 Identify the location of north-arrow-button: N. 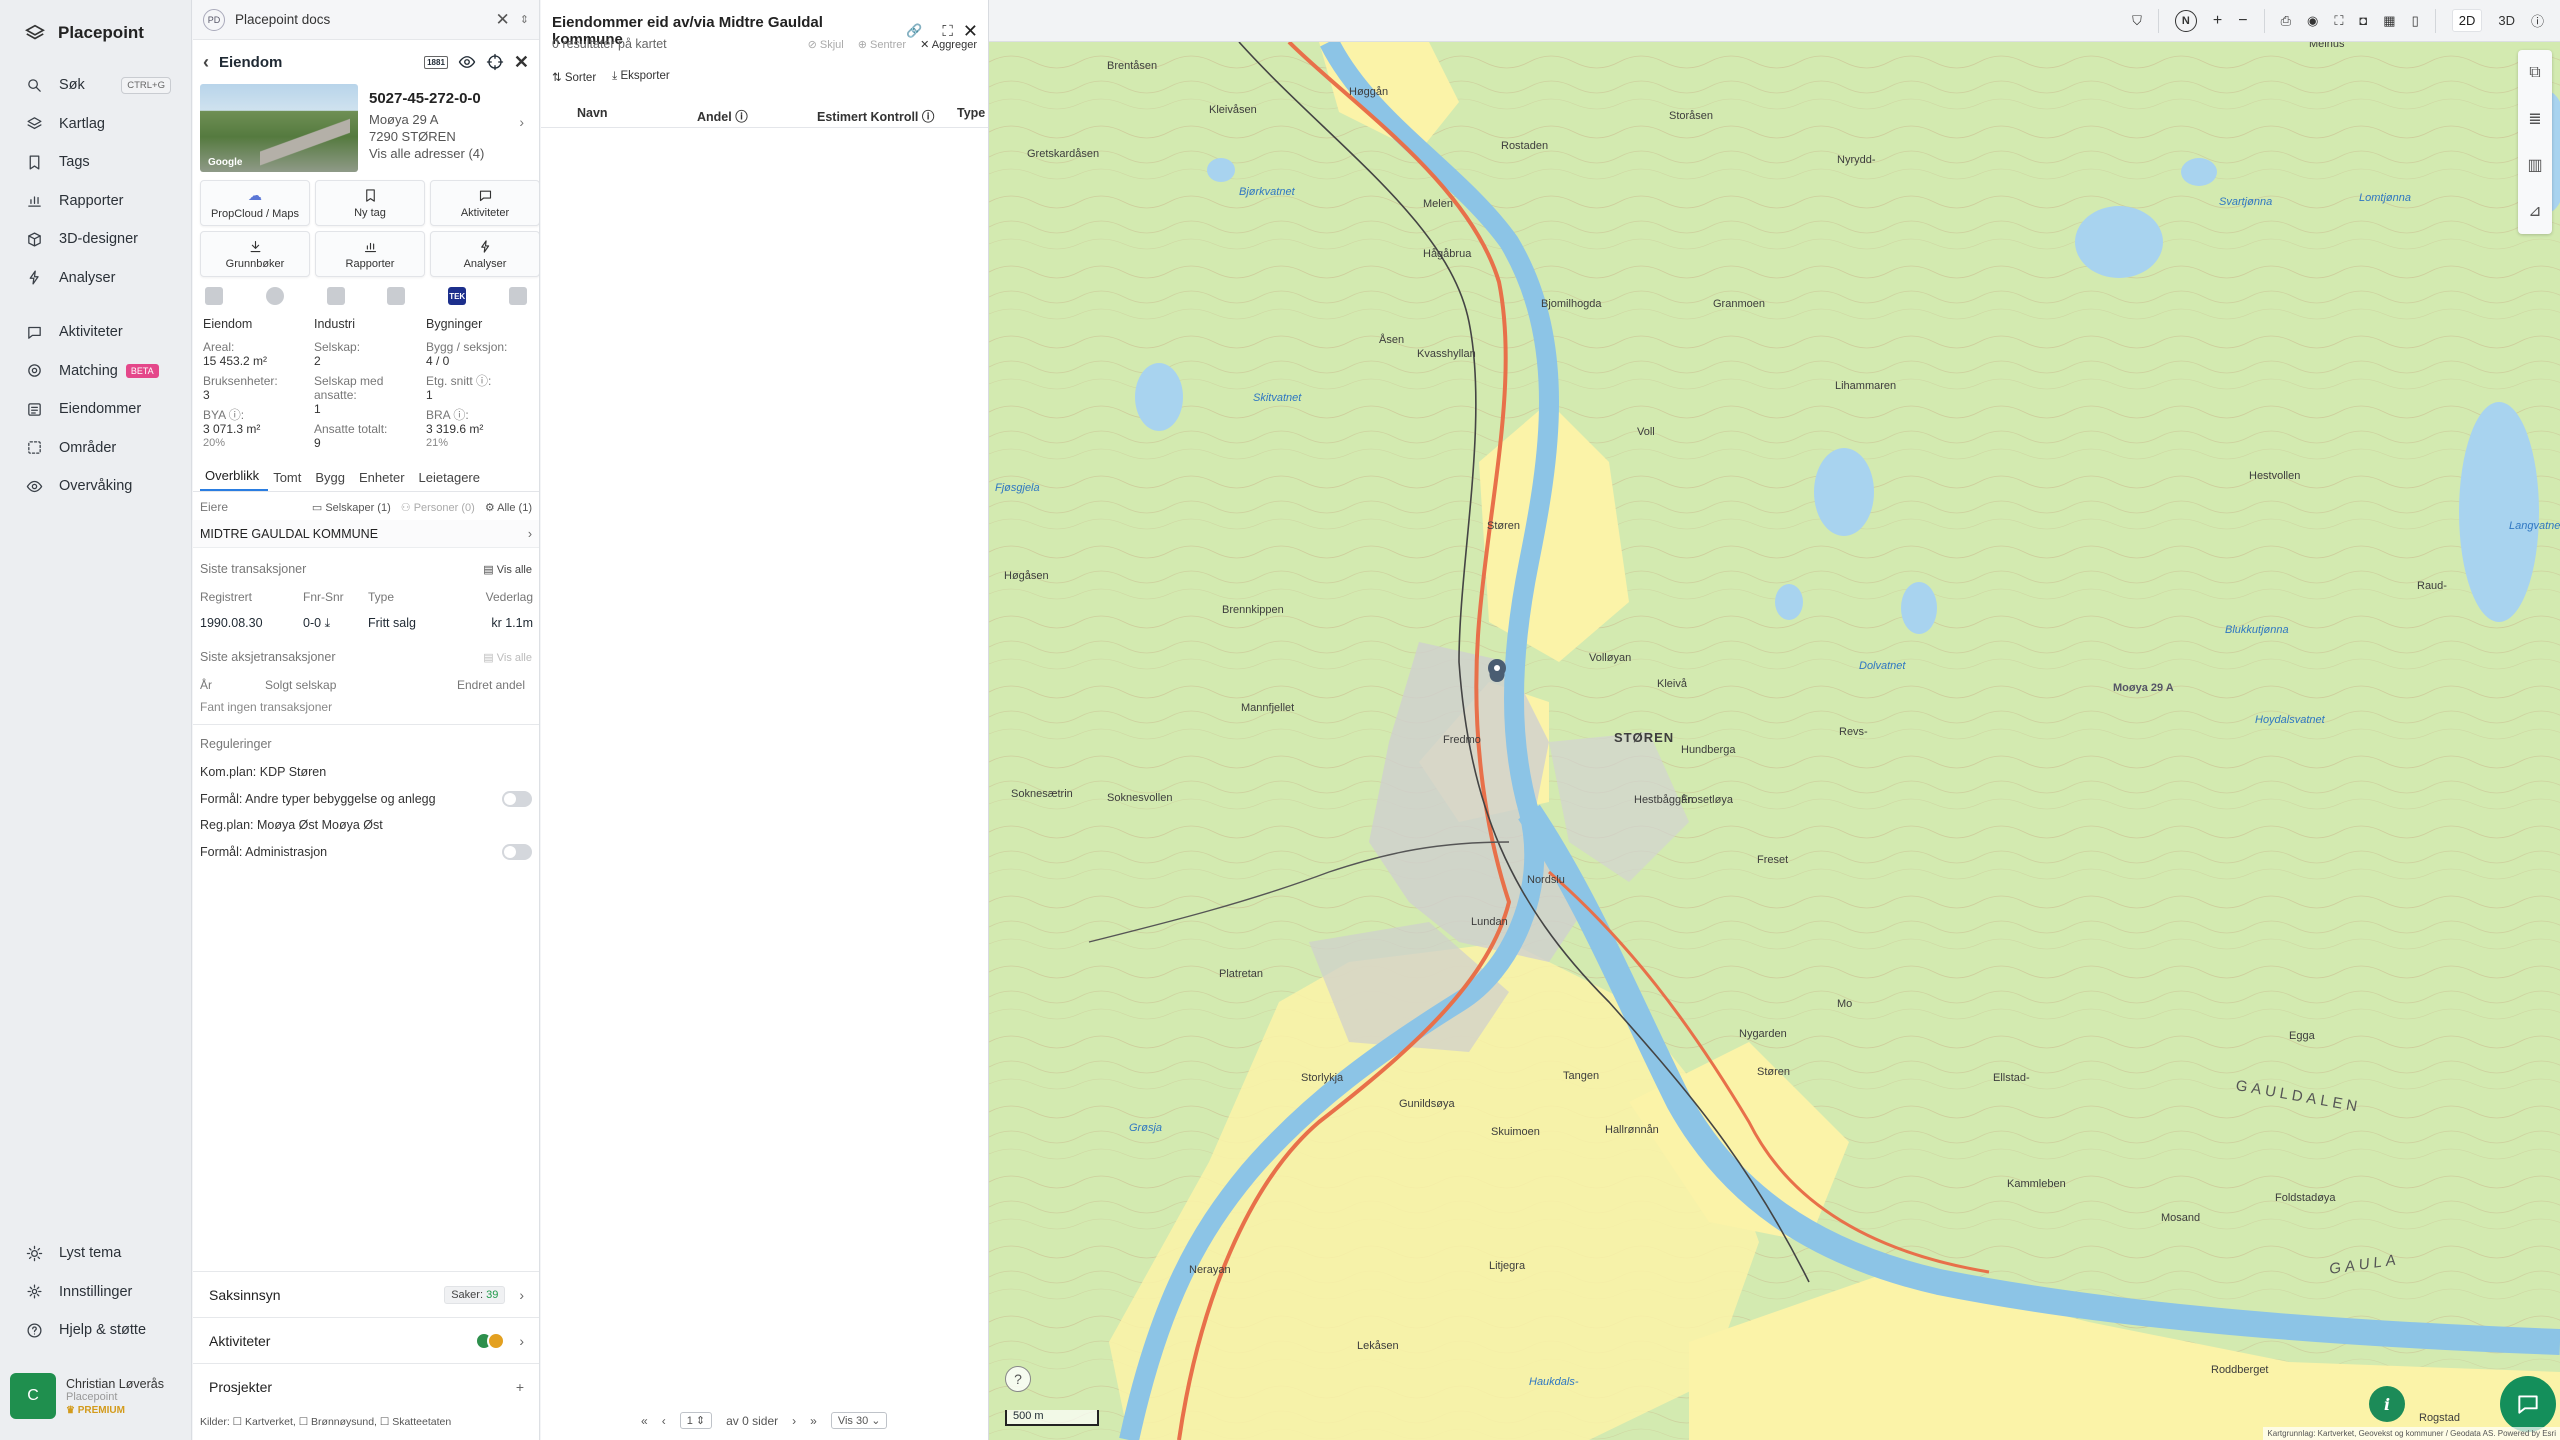
(2185, 20).